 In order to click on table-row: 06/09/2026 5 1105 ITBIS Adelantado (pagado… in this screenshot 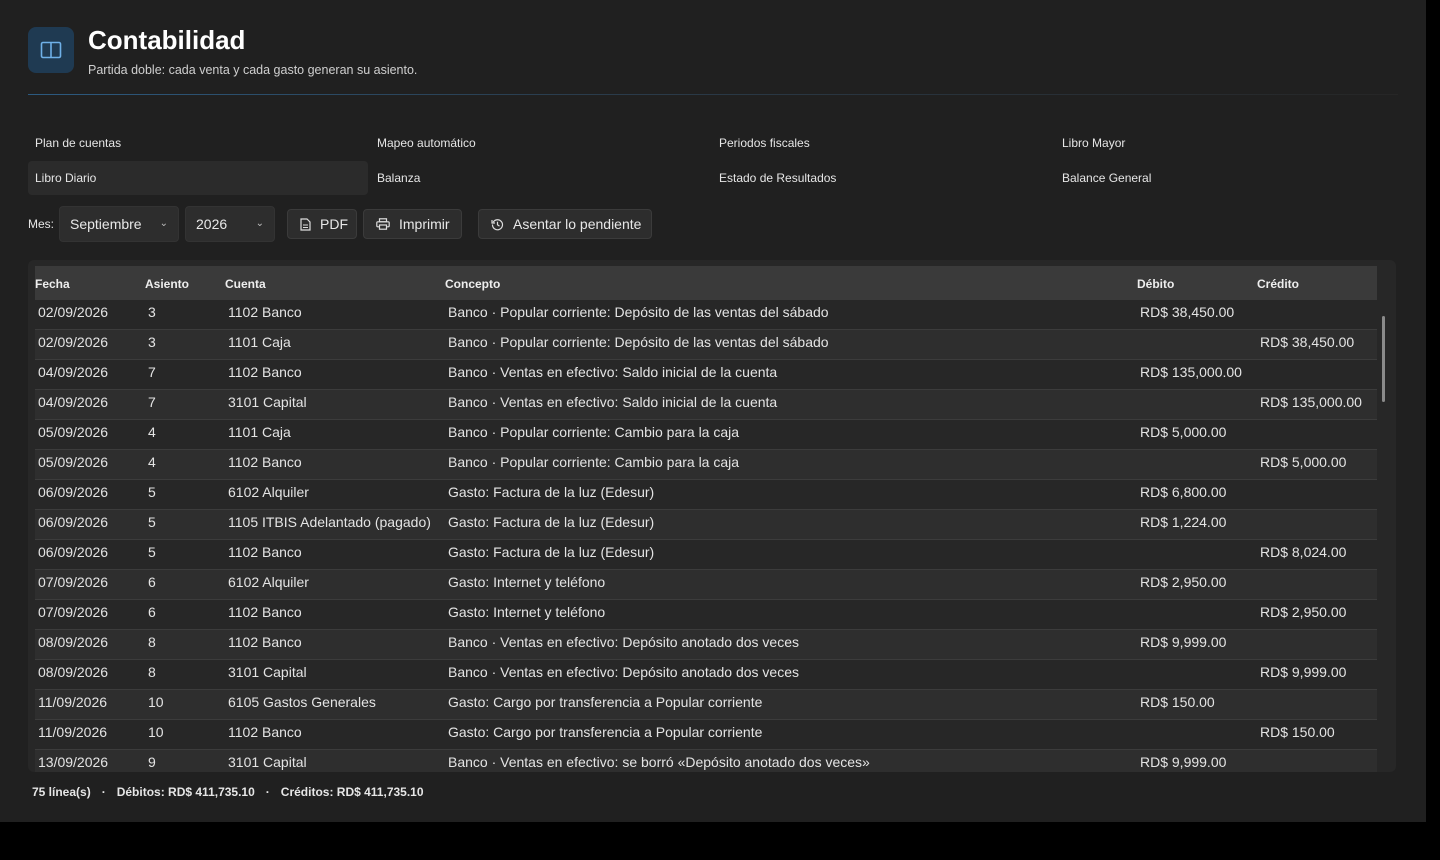, I will do `click(706, 525)`.